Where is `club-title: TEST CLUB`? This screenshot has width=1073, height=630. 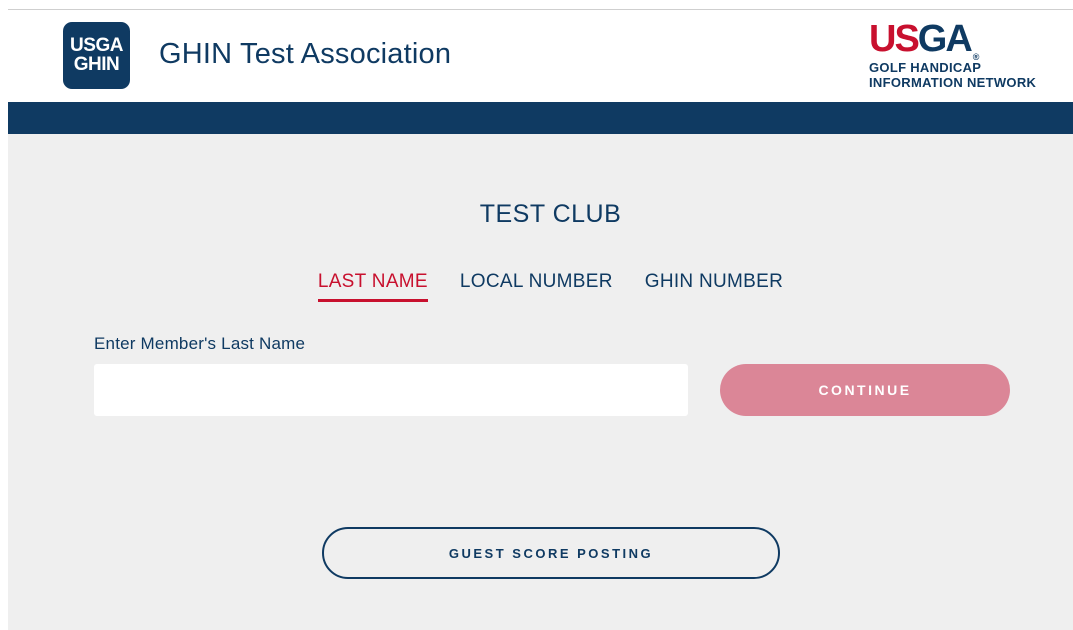
club-title: TEST CLUB is located at coordinates (550, 214).